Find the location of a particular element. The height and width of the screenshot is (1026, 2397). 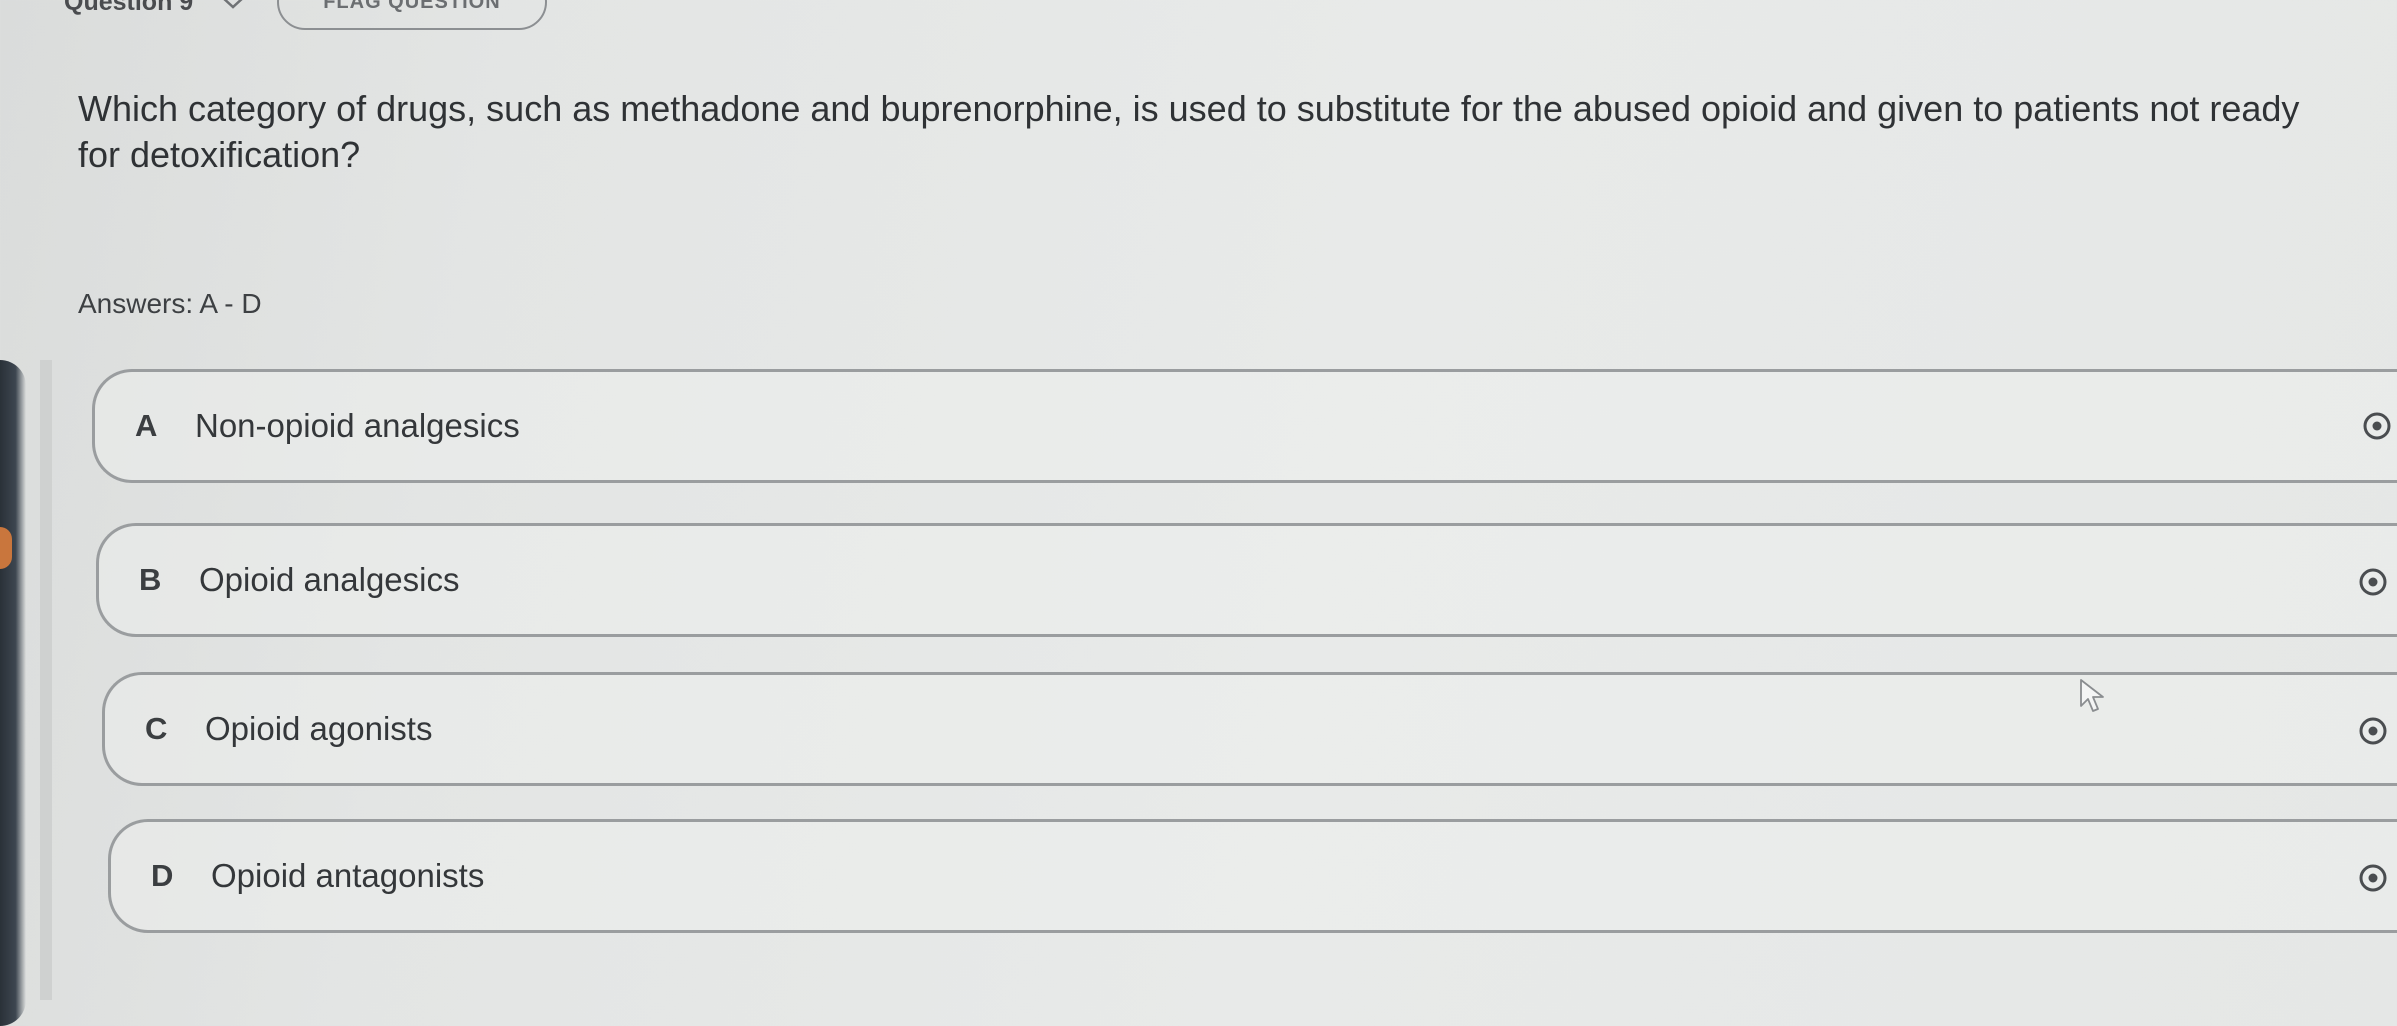

window-edge is located at coordinates (13, 693).